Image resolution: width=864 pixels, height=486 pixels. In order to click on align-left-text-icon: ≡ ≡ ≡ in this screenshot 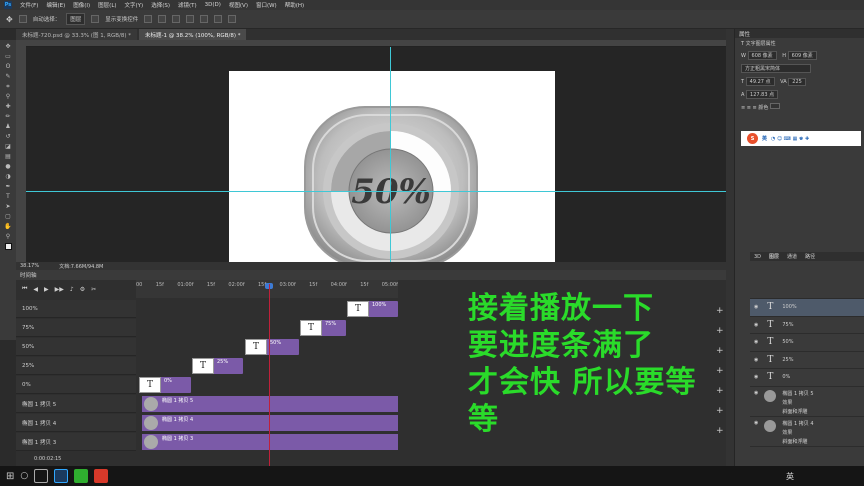, I will do `click(749, 108)`.